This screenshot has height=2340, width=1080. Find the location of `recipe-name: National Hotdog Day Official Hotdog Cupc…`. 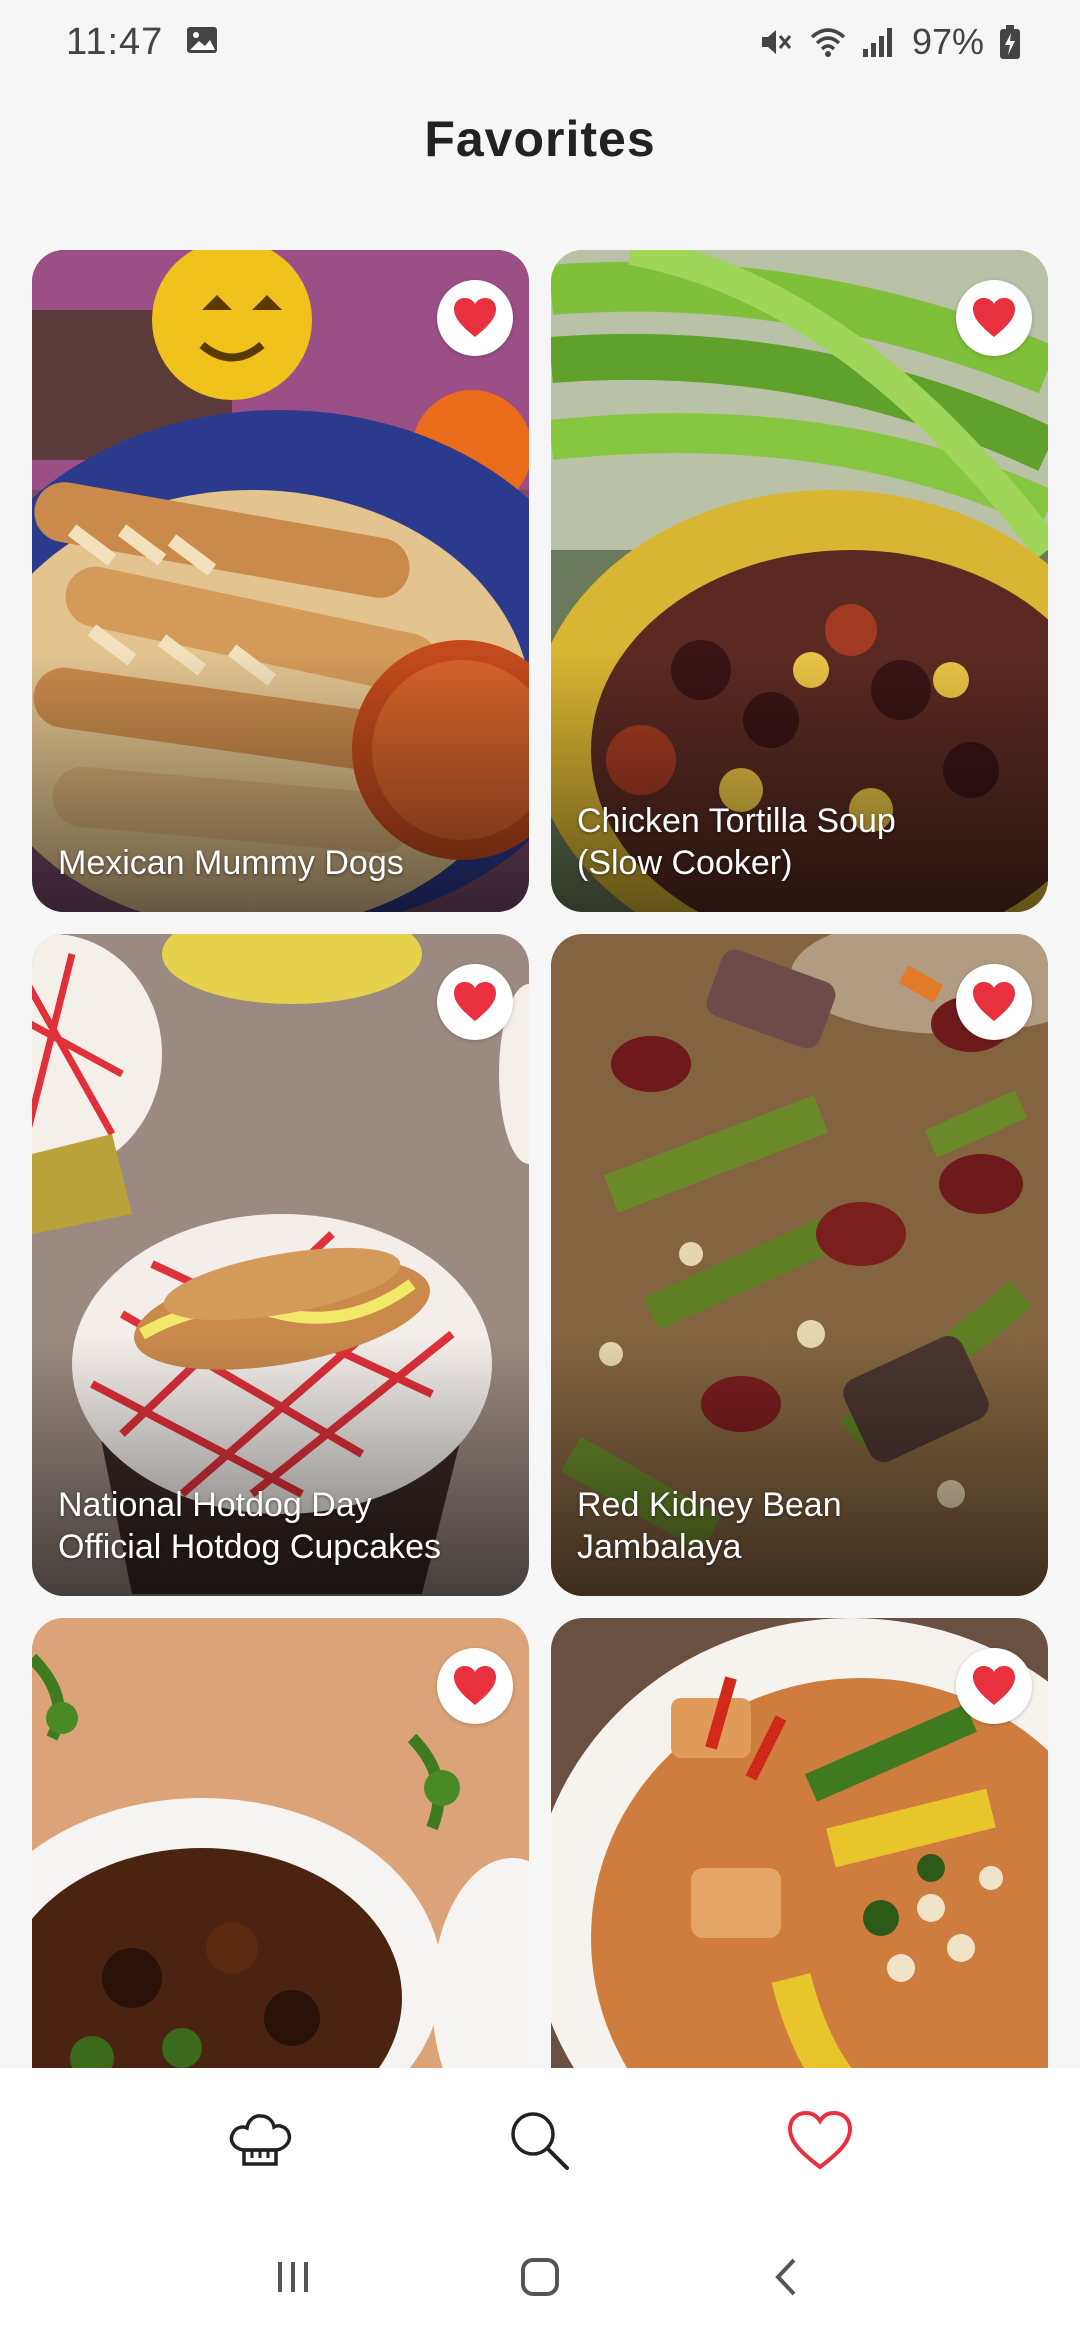

recipe-name: National Hotdog Day Official Hotdog Cupc… is located at coordinates (250, 1526).